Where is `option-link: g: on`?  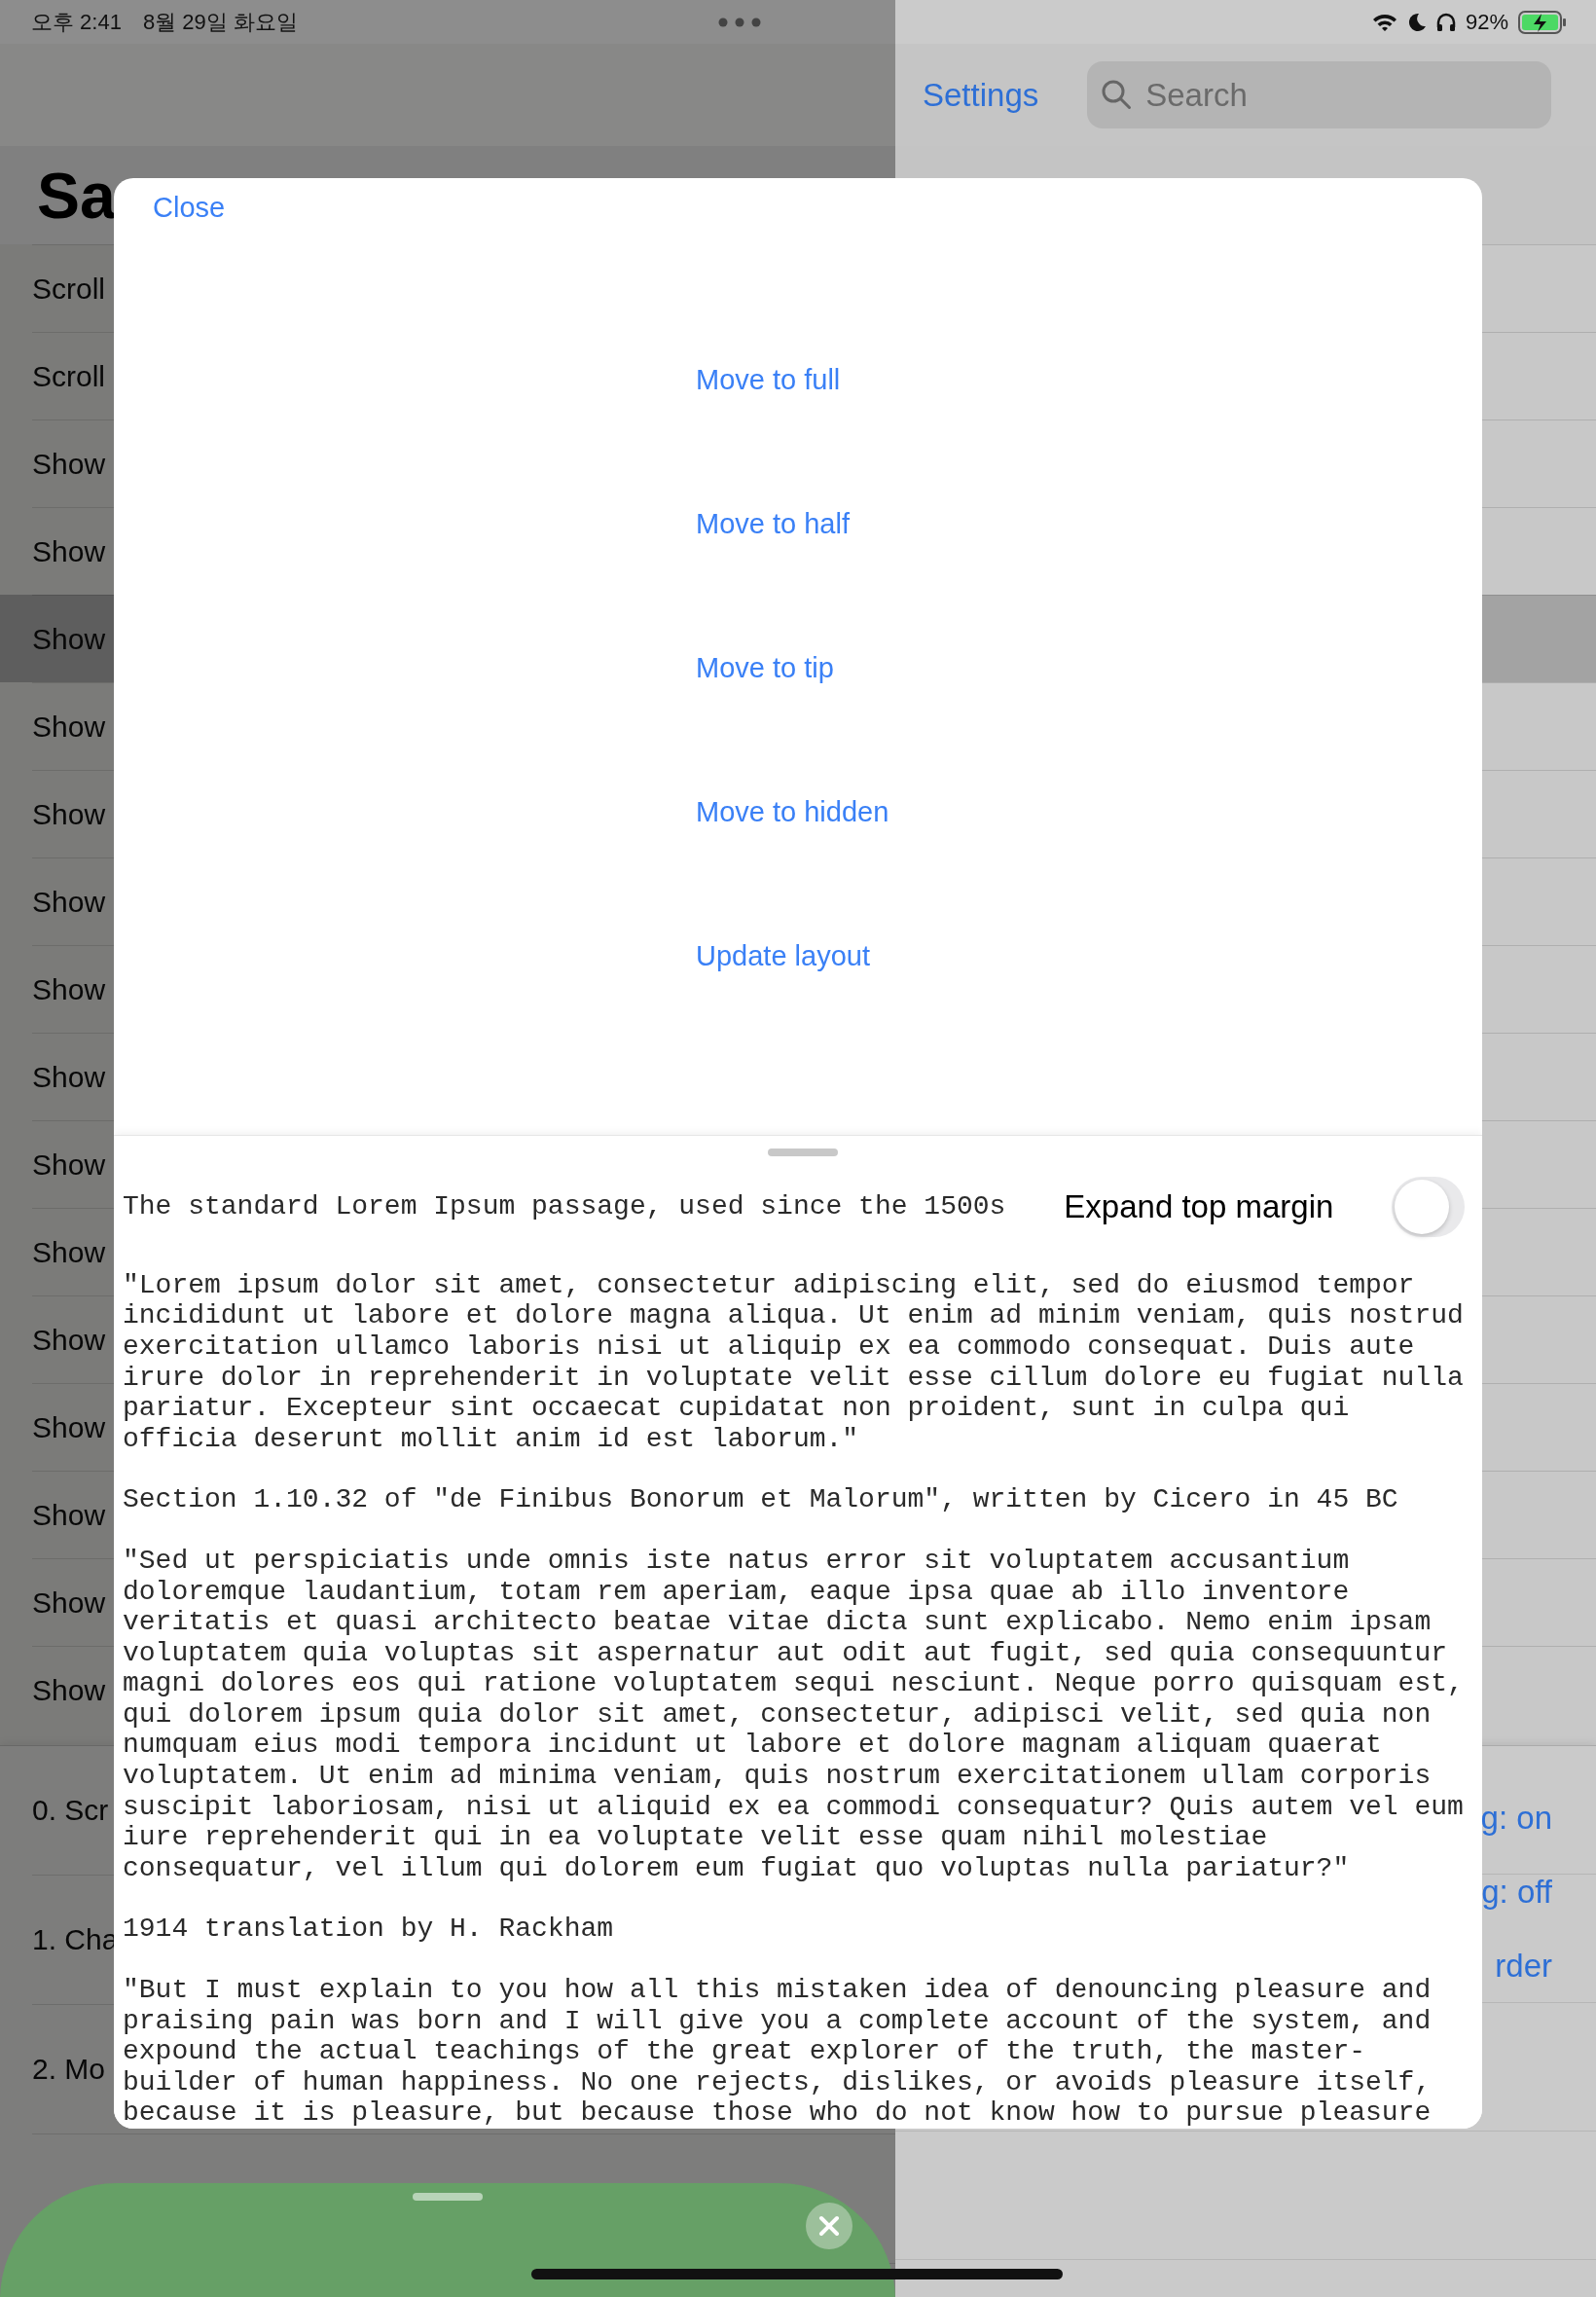
option-link: g: on is located at coordinates (1516, 1838).